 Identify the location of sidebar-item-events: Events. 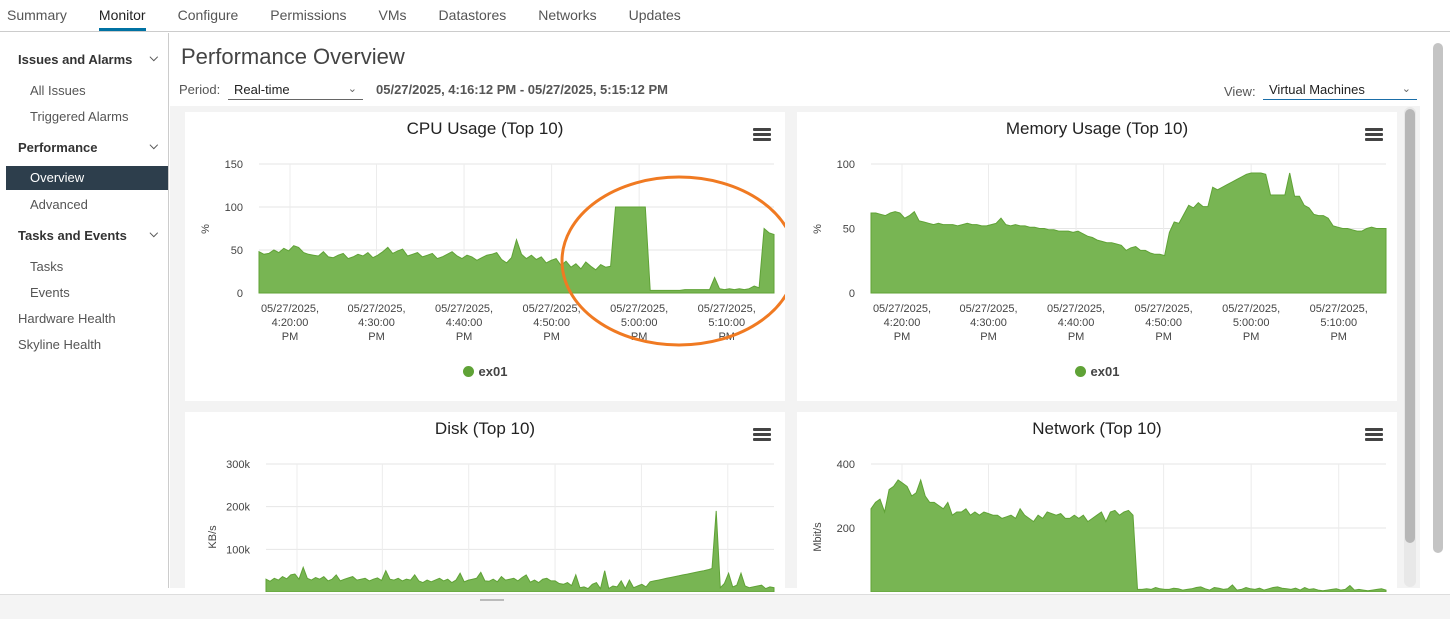
(50, 292).